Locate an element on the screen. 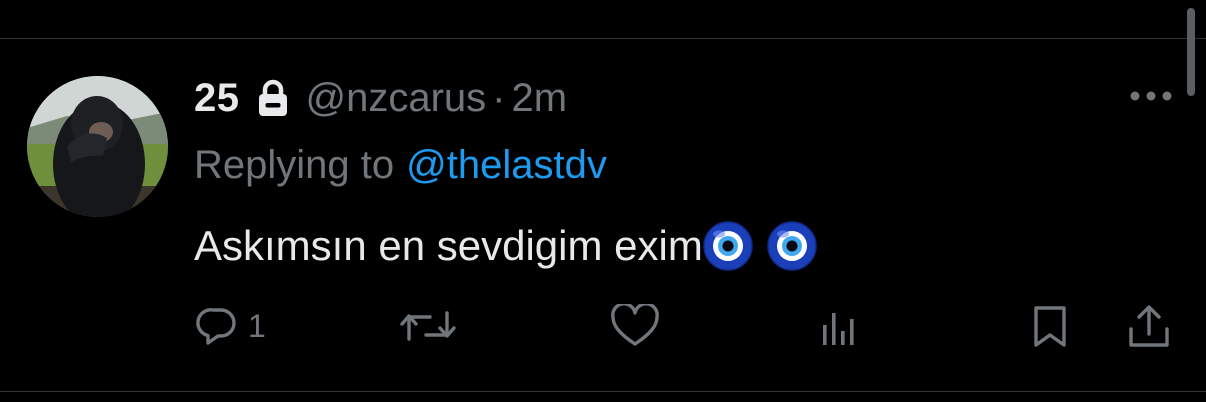  more-horizontal-icon is located at coordinates (1151, 96).